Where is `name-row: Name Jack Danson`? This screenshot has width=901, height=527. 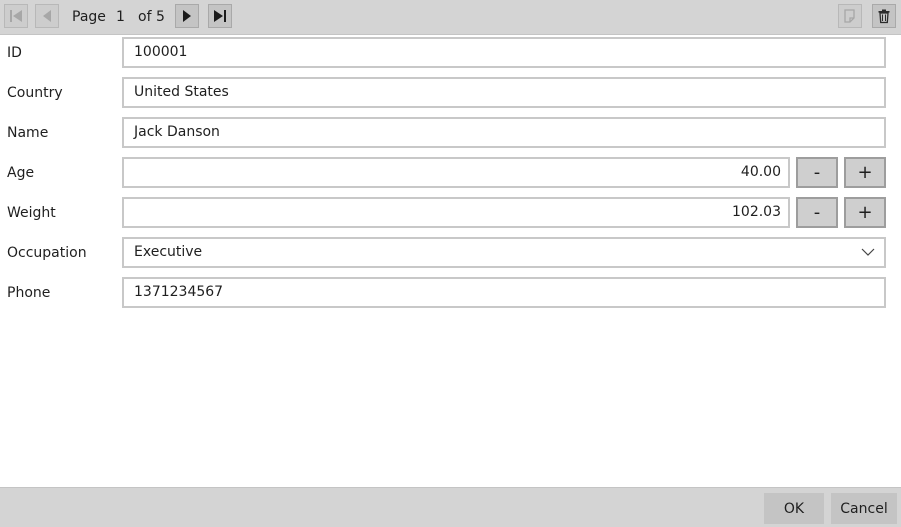
name-row: Name Jack Danson is located at coordinates (450, 133).